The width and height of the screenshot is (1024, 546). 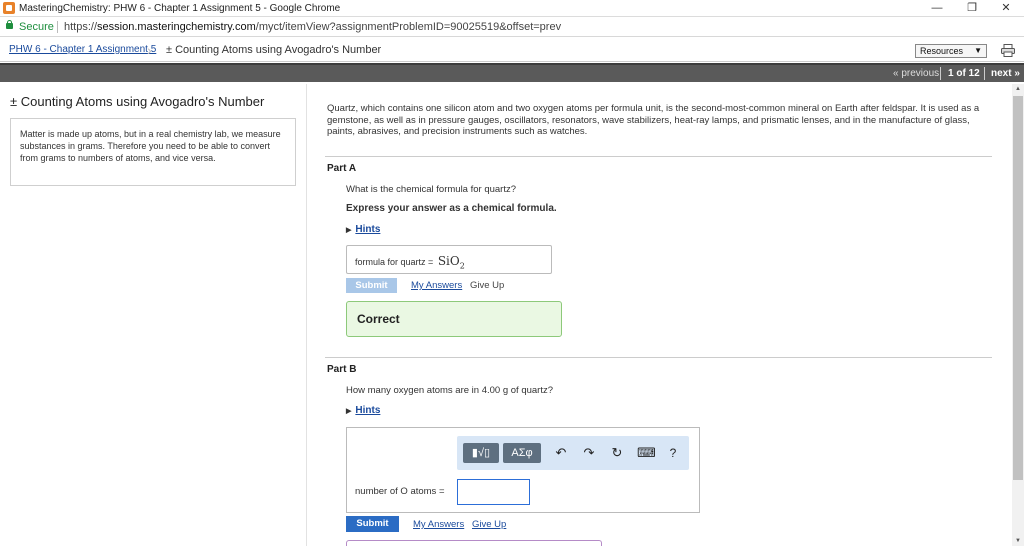 What do you see at coordinates (371, 285) in the screenshot?
I see `part-a-submit-button: Submit` at bounding box center [371, 285].